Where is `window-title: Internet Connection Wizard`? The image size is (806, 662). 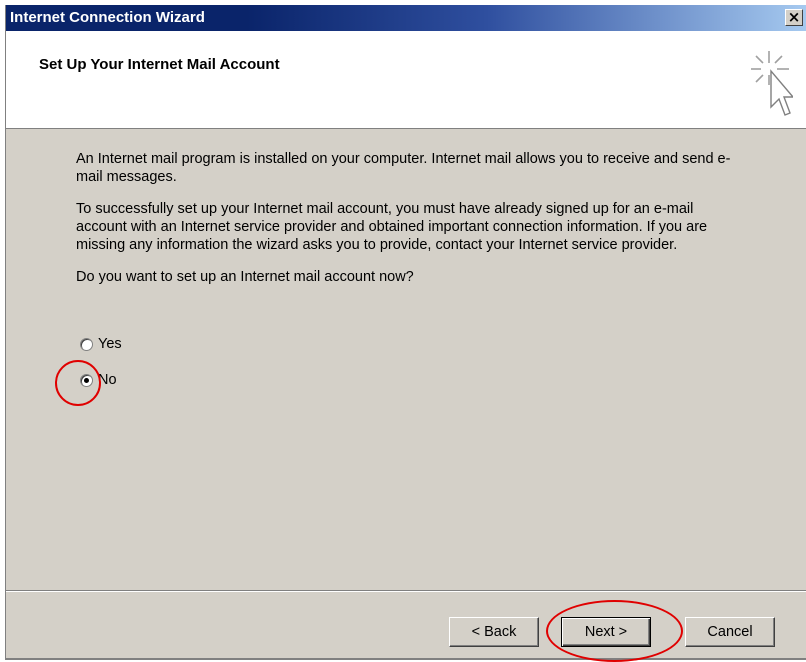
window-title: Internet Connection Wizard is located at coordinates (107, 17).